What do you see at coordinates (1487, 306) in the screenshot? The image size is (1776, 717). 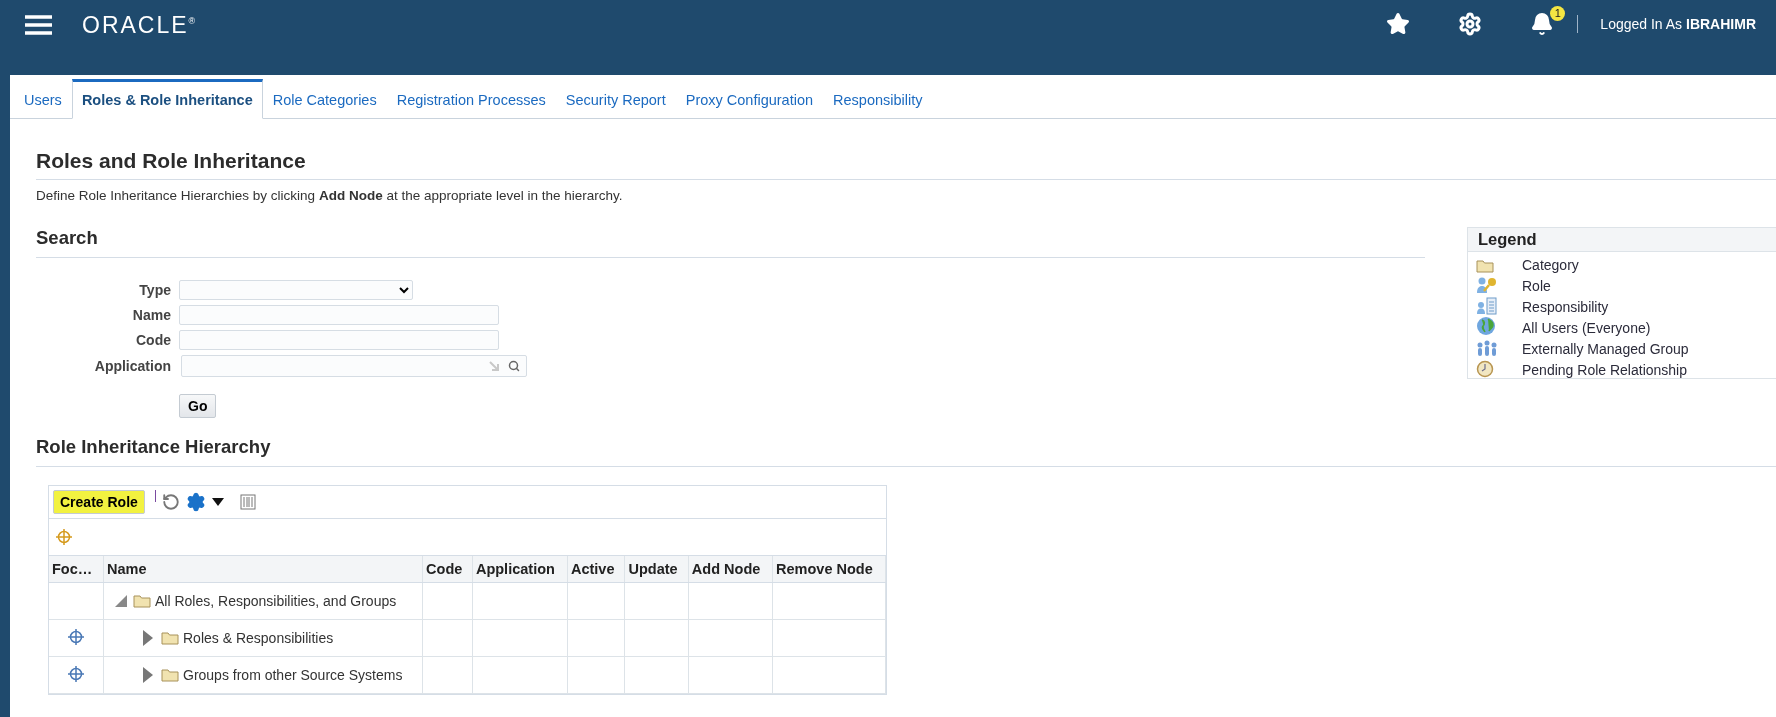 I see `person-document-icon` at bounding box center [1487, 306].